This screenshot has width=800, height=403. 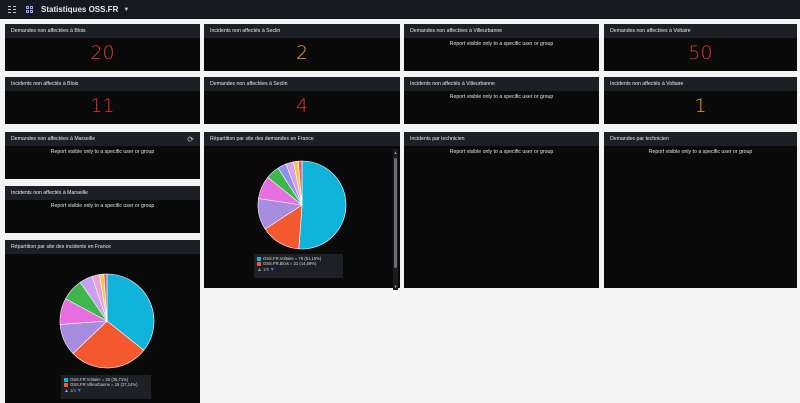 I want to click on card-demandes-seclin: Demandes non affectées à Seclin 4, so click(x=302, y=100).